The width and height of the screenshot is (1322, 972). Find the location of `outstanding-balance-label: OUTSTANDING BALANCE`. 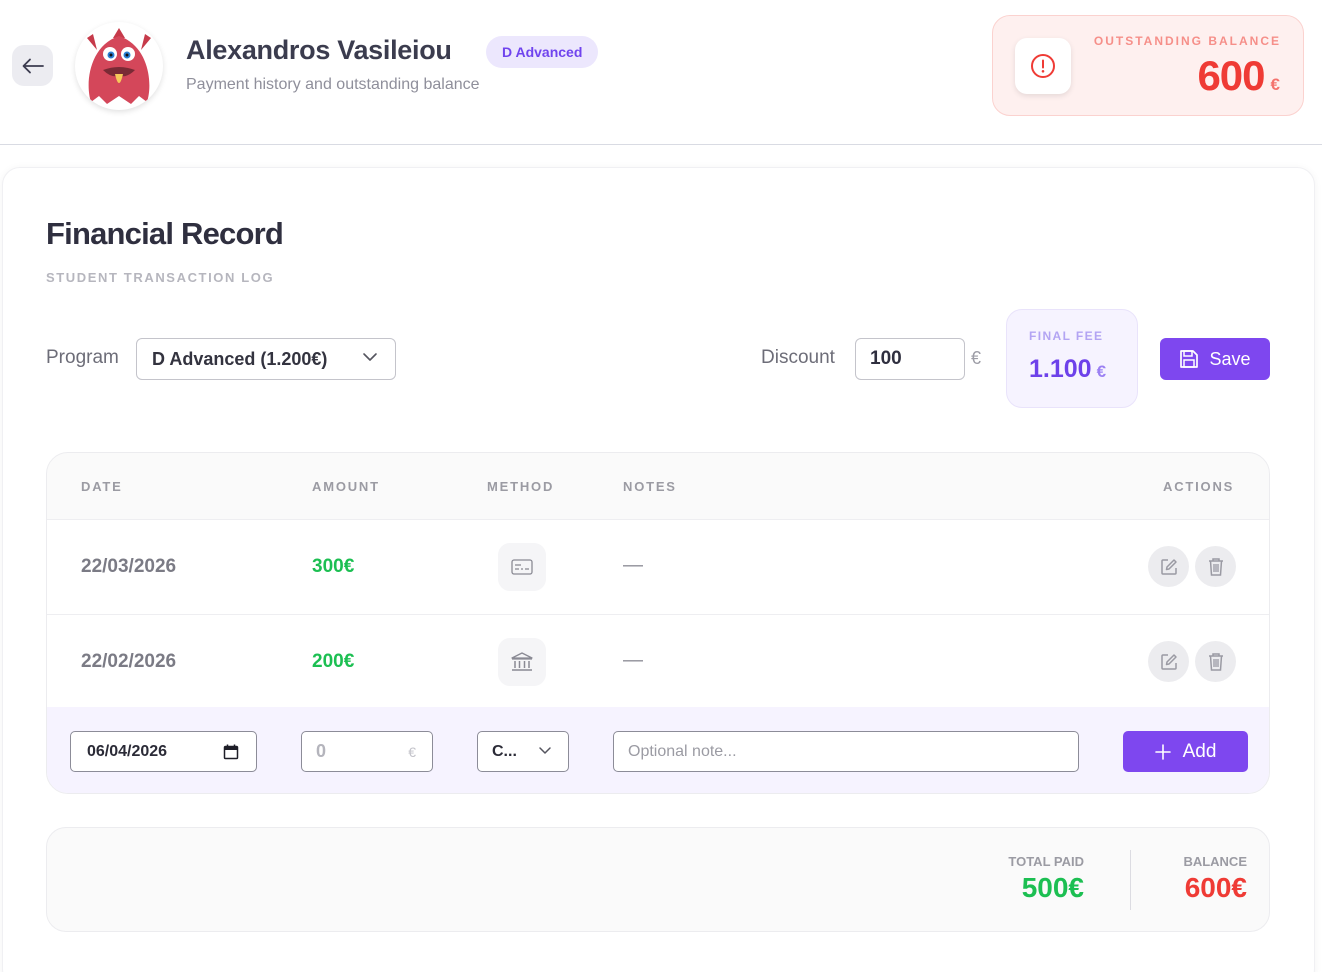

outstanding-balance-label: OUTSTANDING BALANCE is located at coordinates (1187, 41).